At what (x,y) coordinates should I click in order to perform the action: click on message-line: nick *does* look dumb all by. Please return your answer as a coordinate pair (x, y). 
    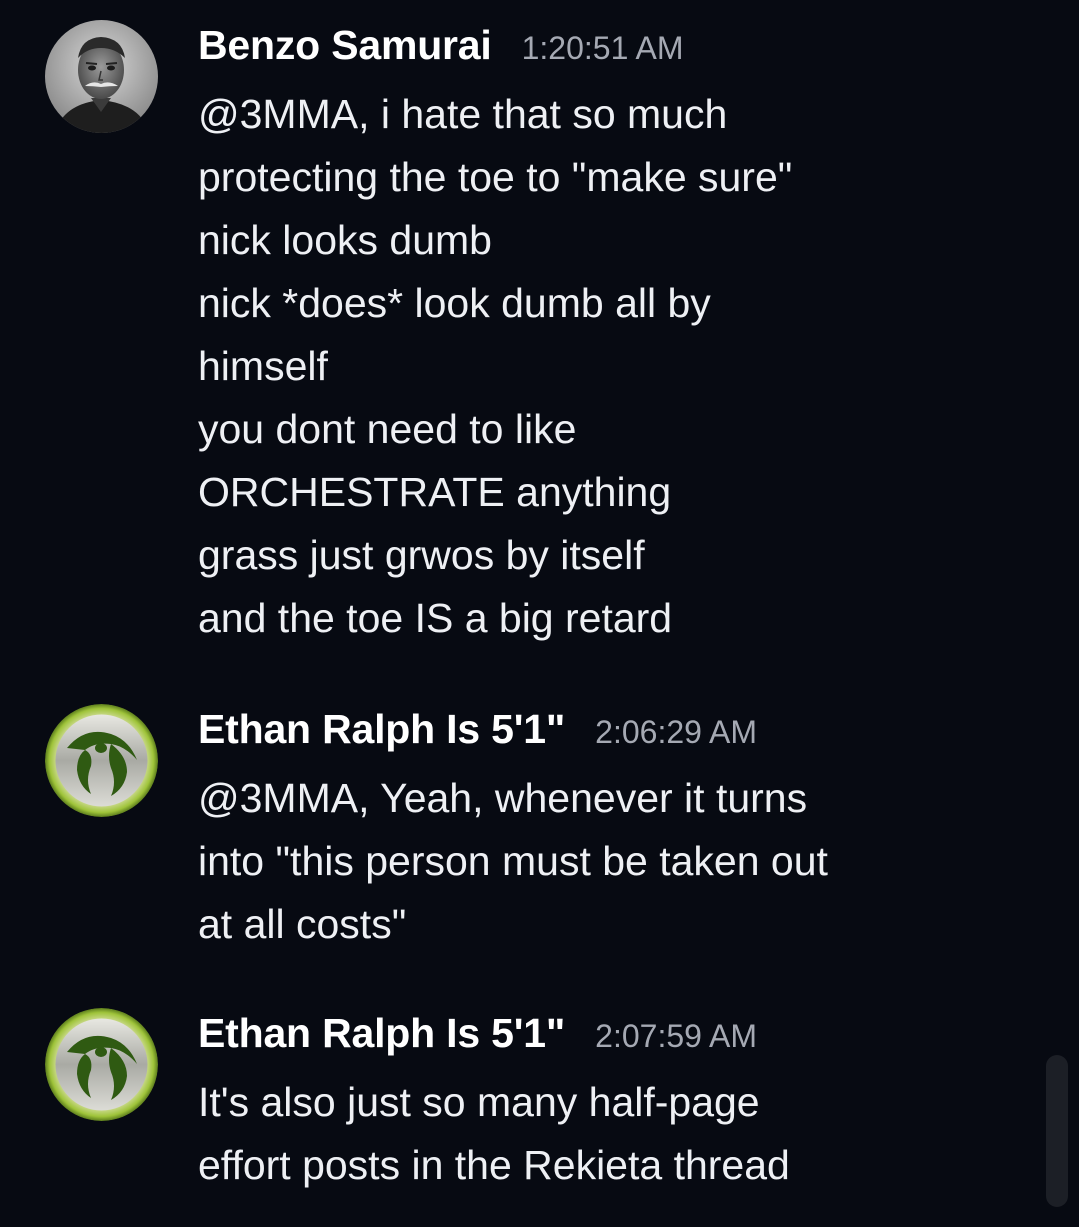
    Looking at the image, I should click on (454, 303).